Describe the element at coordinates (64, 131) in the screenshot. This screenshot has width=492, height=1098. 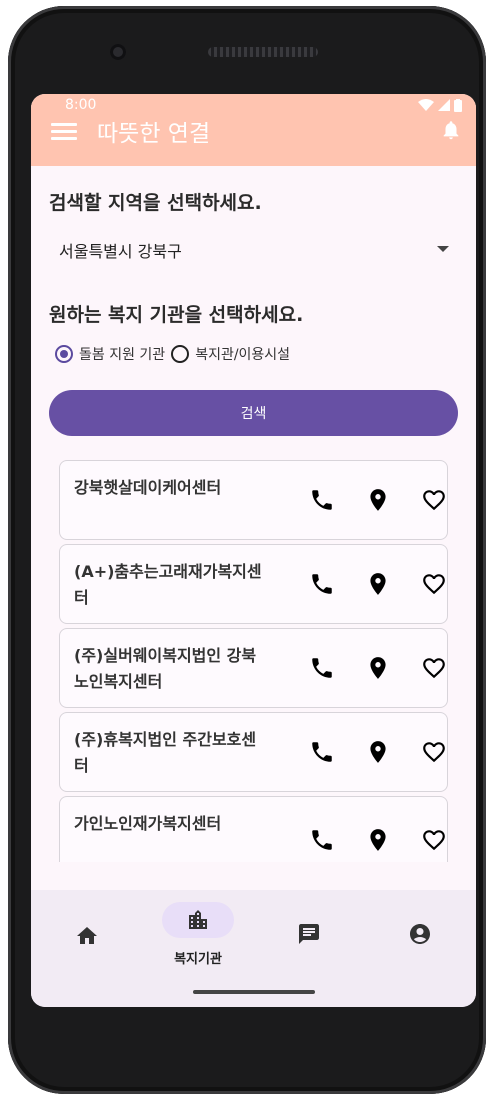
I see `menu-icon` at that location.